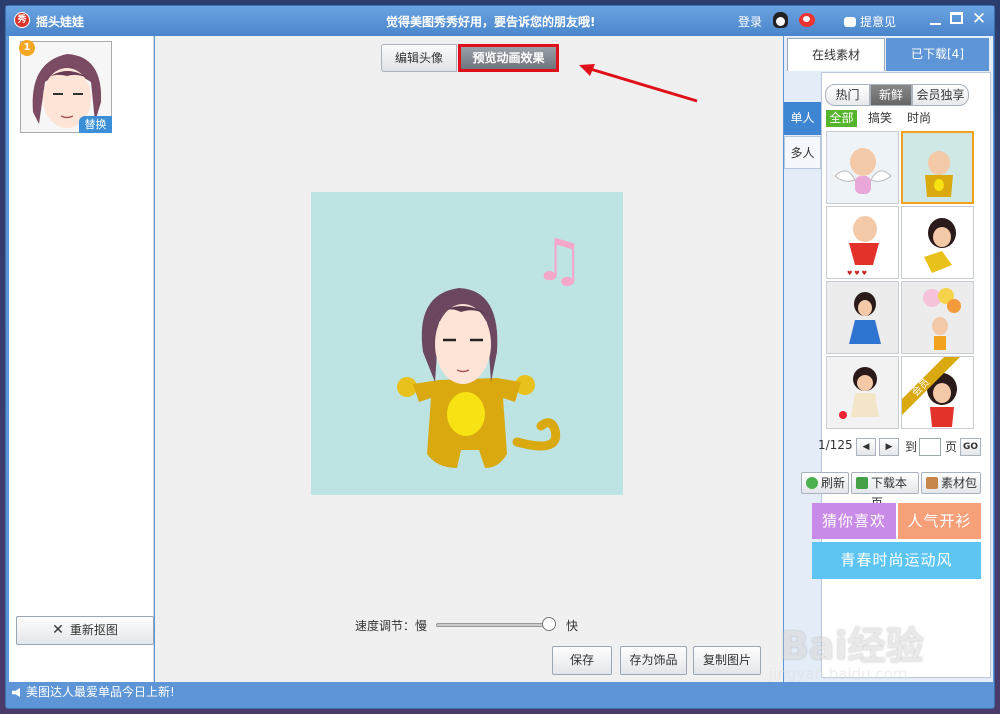 This screenshot has height=714, width=1000. I want to click on prev-page-button: ◀, so click(866, 447).